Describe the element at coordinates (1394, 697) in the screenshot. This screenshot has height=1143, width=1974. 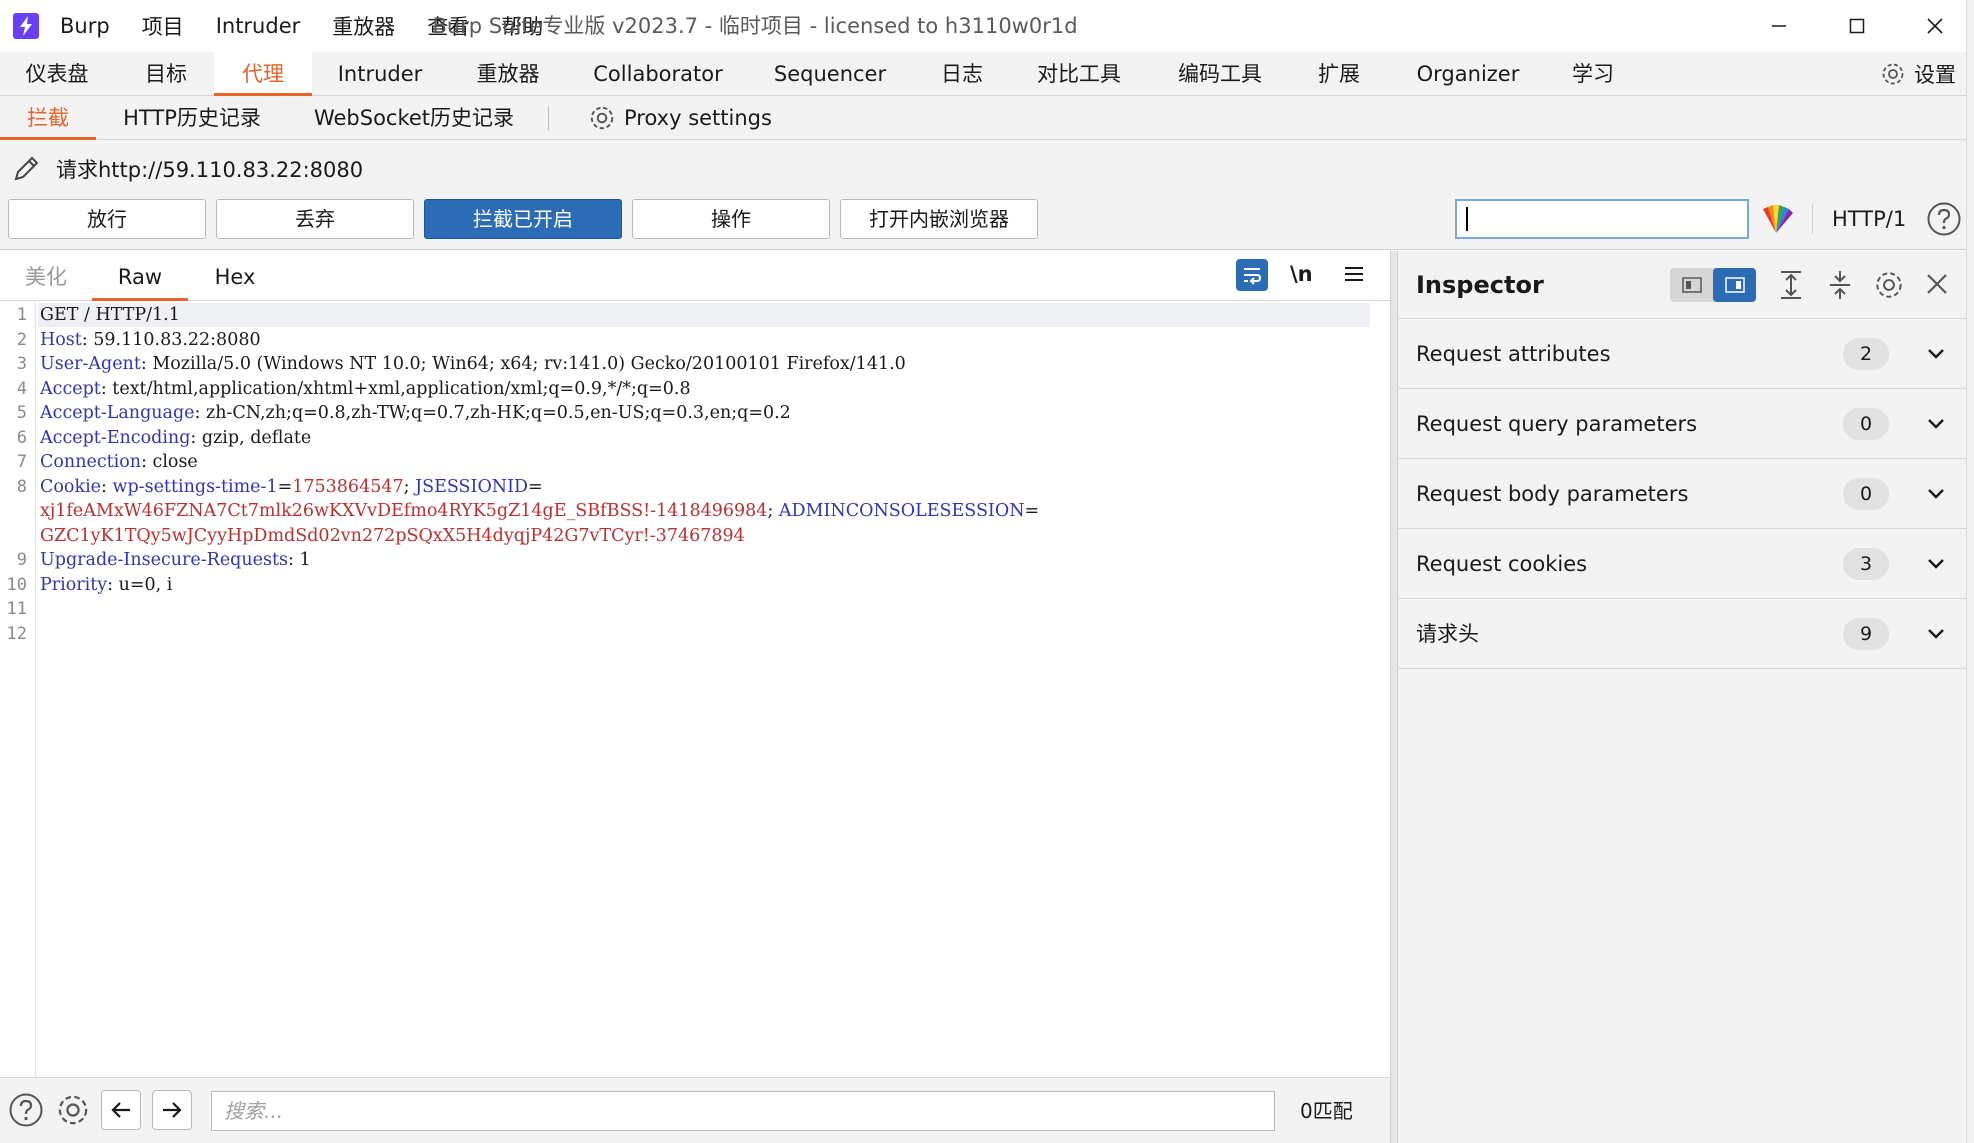
I see `pane-splitter` at that location.